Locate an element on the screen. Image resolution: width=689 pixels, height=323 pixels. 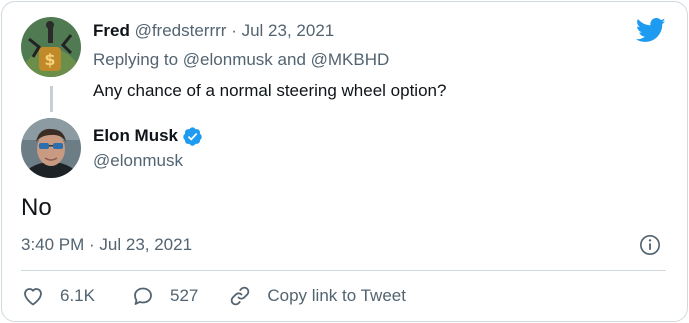
twitter-bird-icon is located at coordinates (651, 30).